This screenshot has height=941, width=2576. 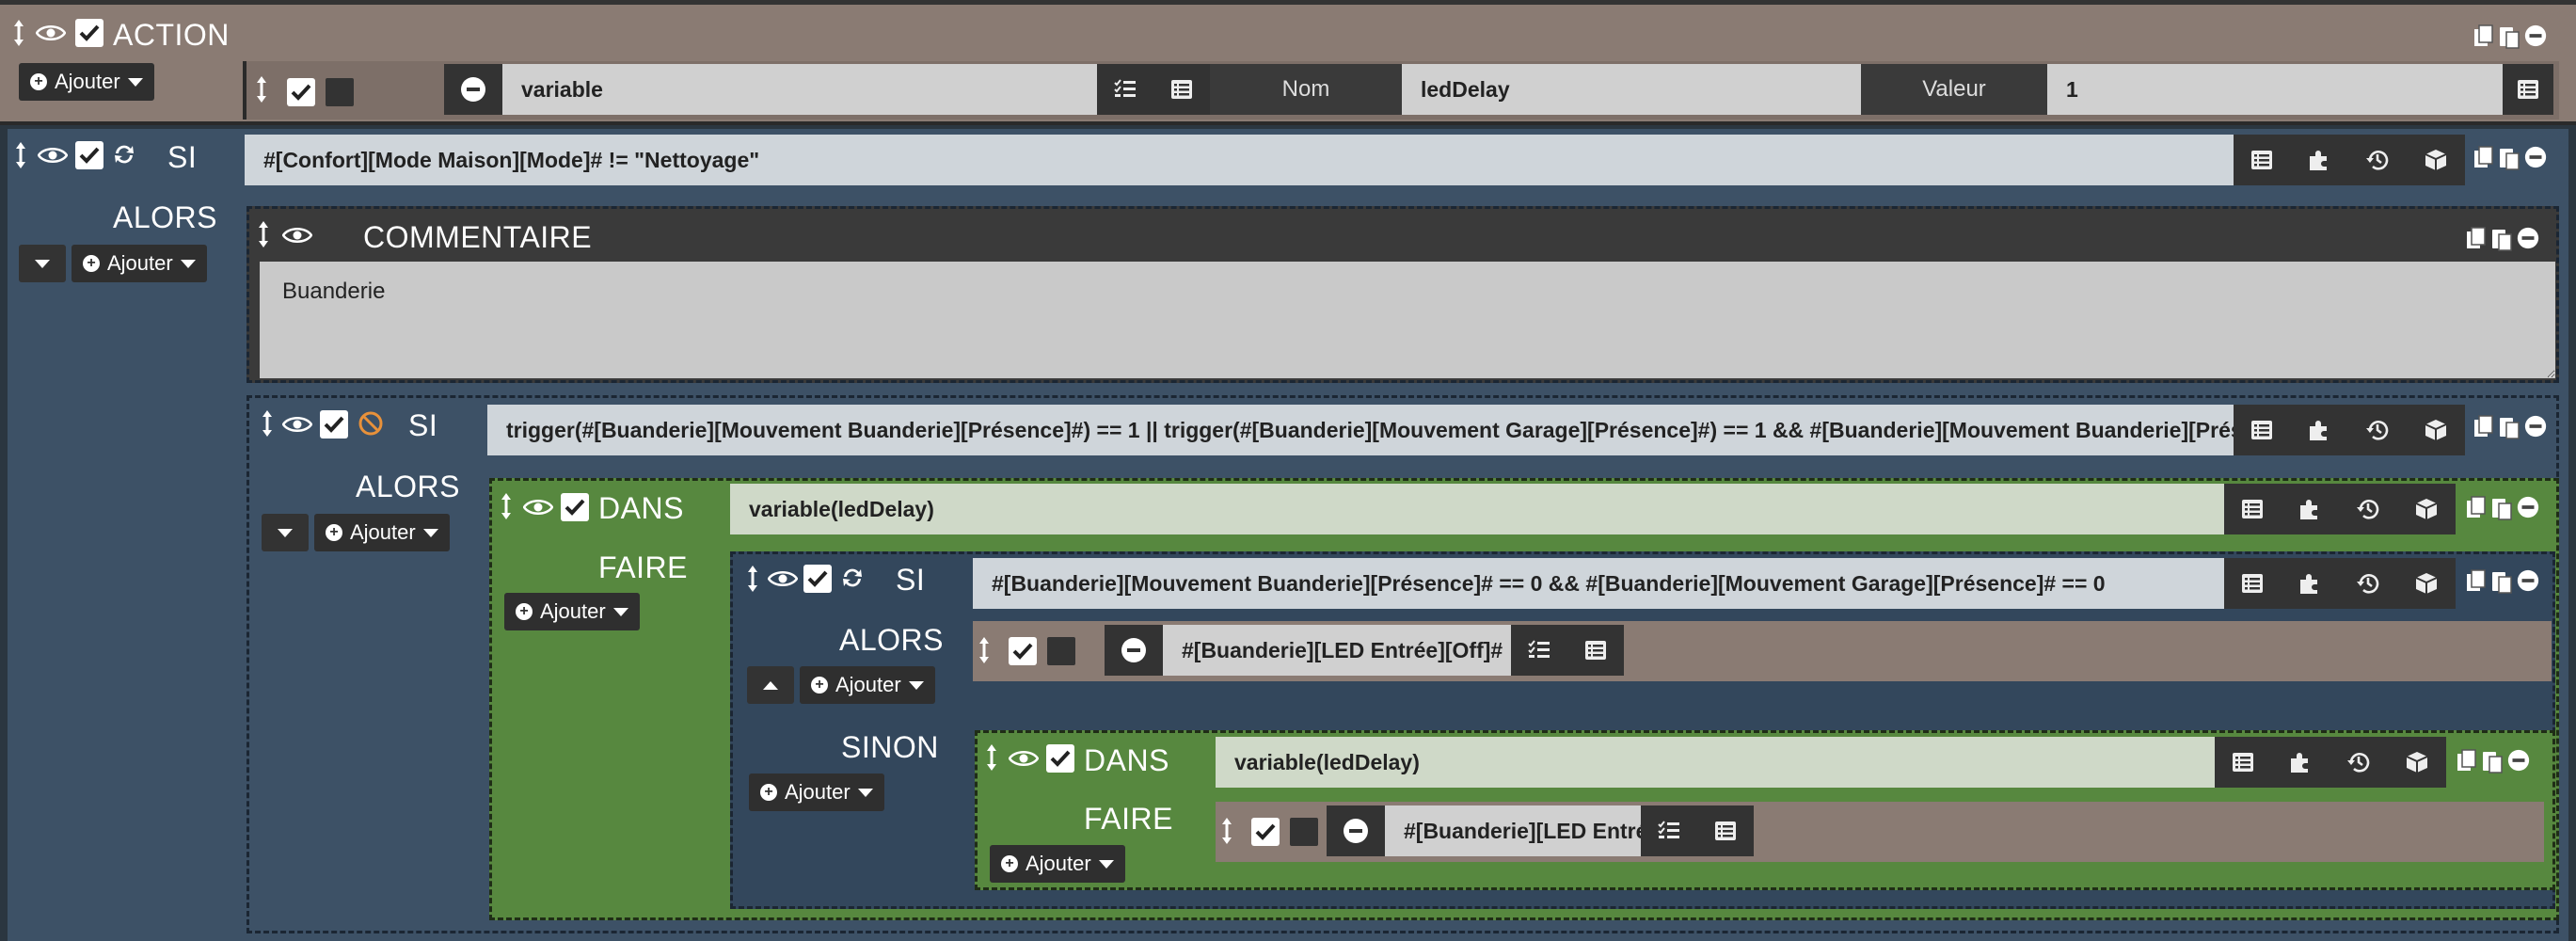 What do you see at coordinates (371, 423) in the screenshot?
I see `ban-icon` at bounding box center [371, 423].